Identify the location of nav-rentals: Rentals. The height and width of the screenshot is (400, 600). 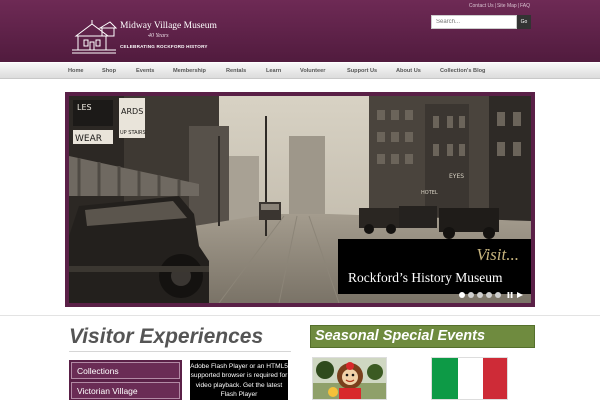
(236, 71).